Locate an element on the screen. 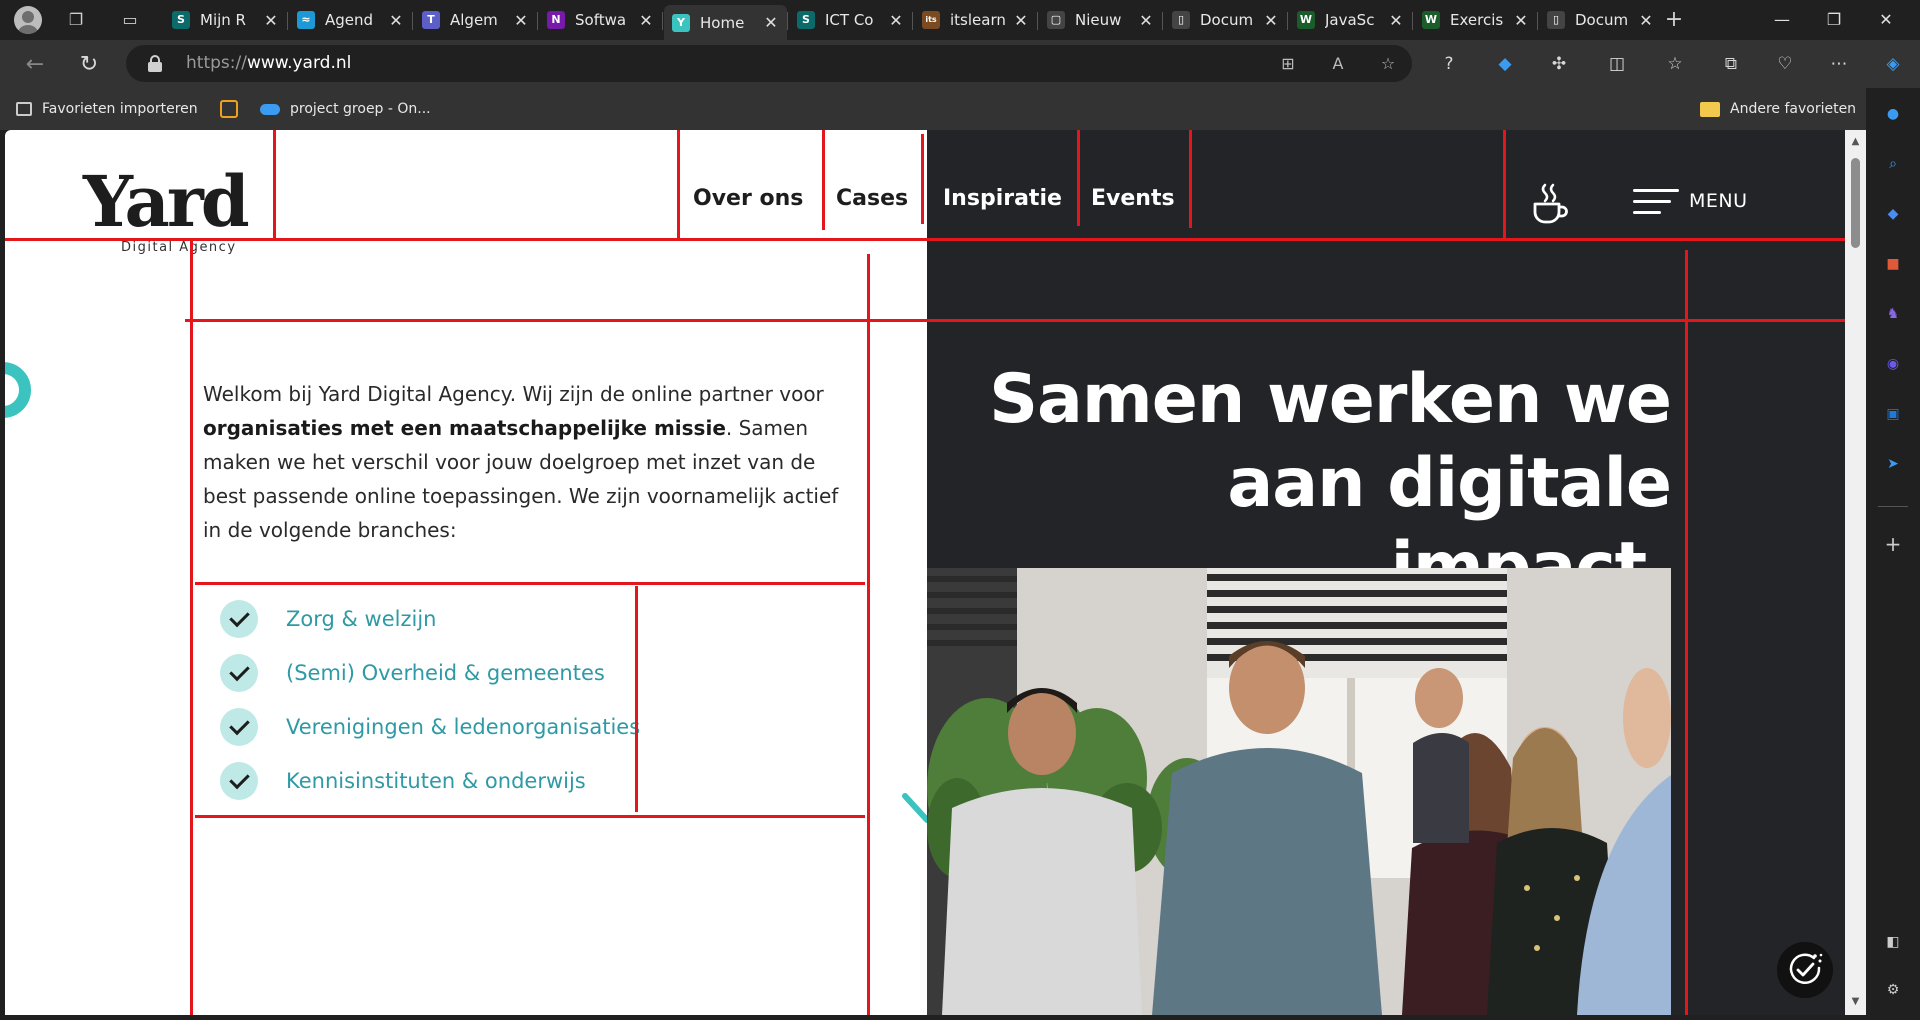  performance-icon: ♡ is located at coordinates (1785, 64).